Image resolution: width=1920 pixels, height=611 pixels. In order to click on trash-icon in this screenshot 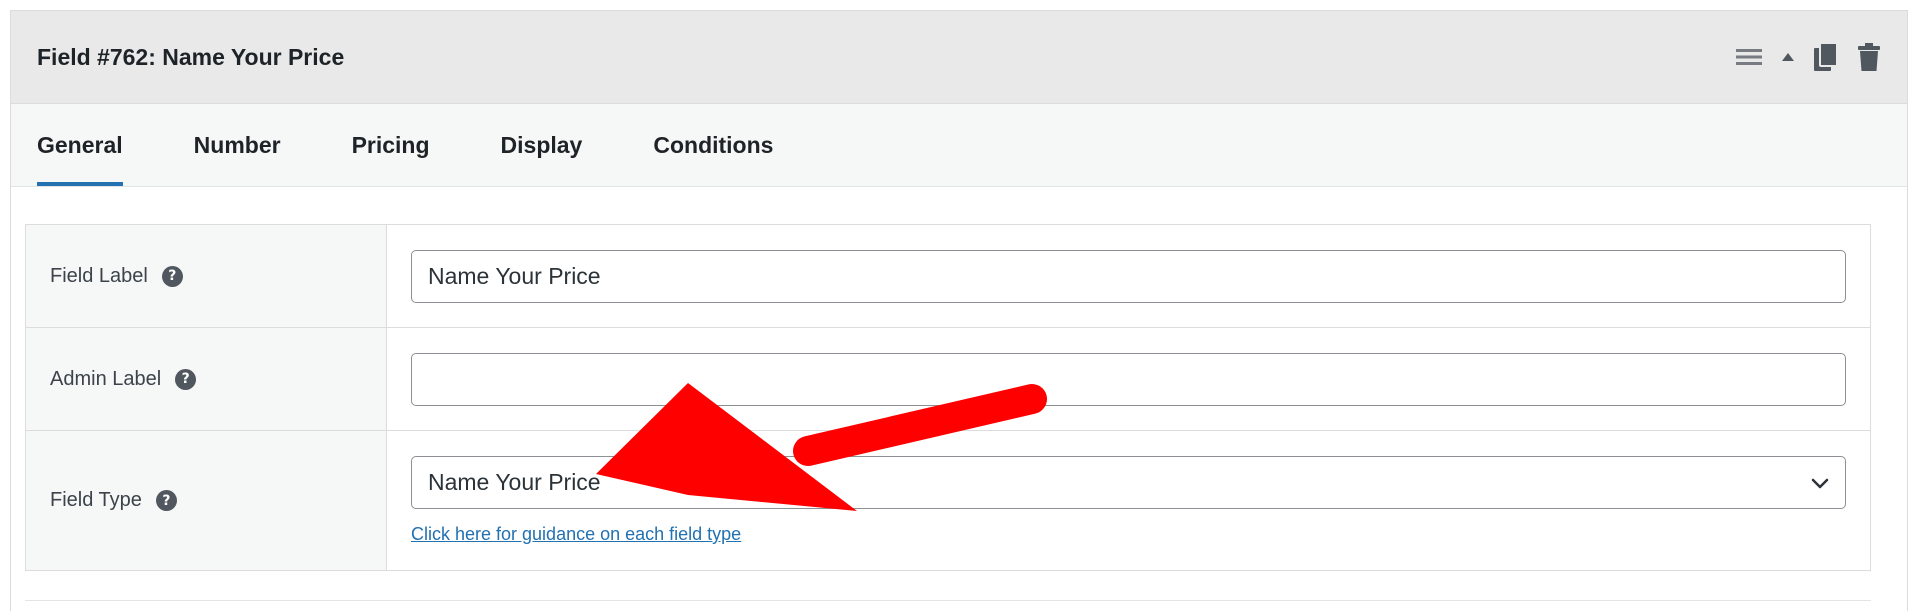, I will do `click(1869, 57)`.